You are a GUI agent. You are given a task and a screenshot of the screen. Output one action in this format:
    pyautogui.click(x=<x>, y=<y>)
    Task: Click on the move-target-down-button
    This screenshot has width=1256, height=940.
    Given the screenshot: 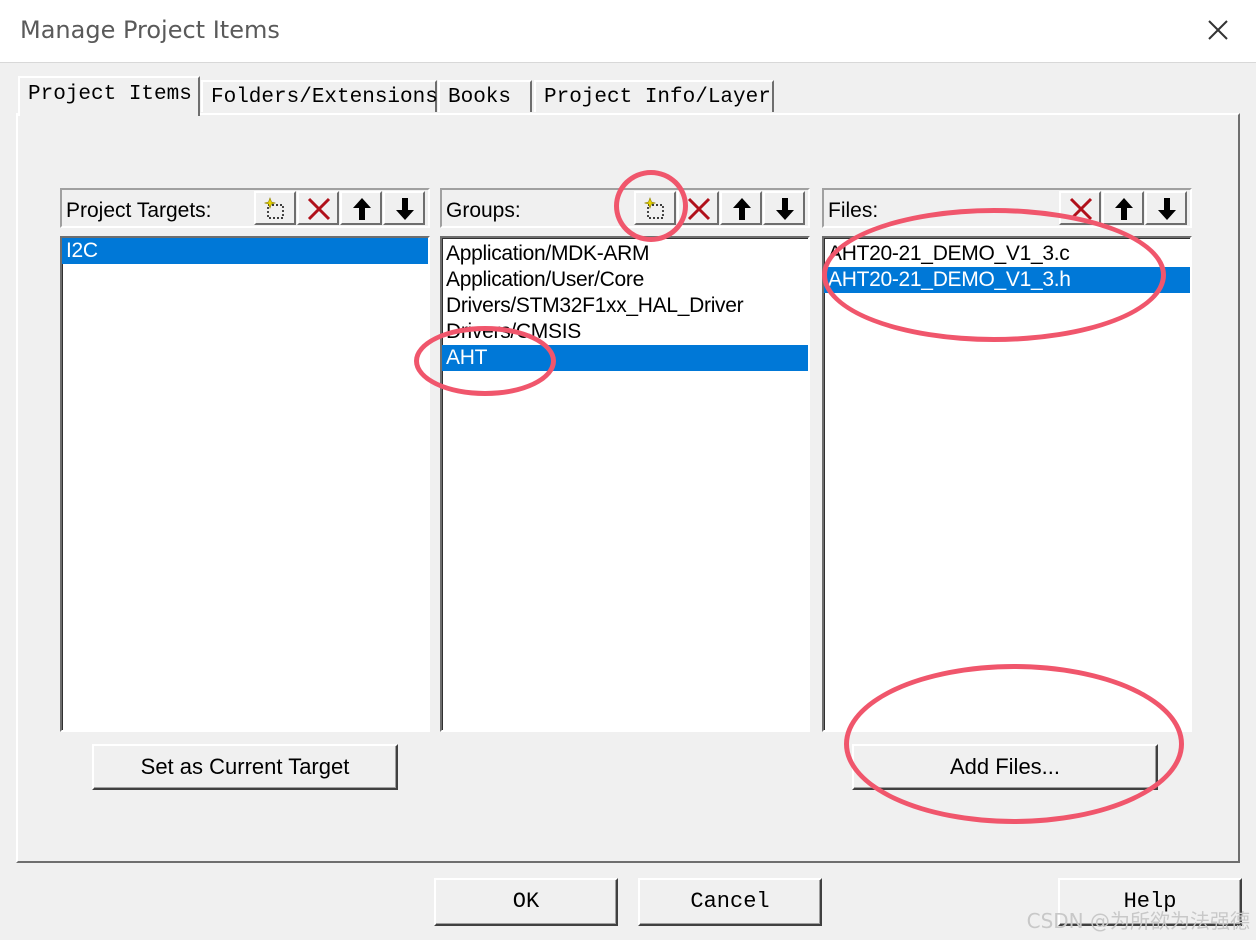 What is the action you would take?
    pyautogui.click(x=404, y=208)
    